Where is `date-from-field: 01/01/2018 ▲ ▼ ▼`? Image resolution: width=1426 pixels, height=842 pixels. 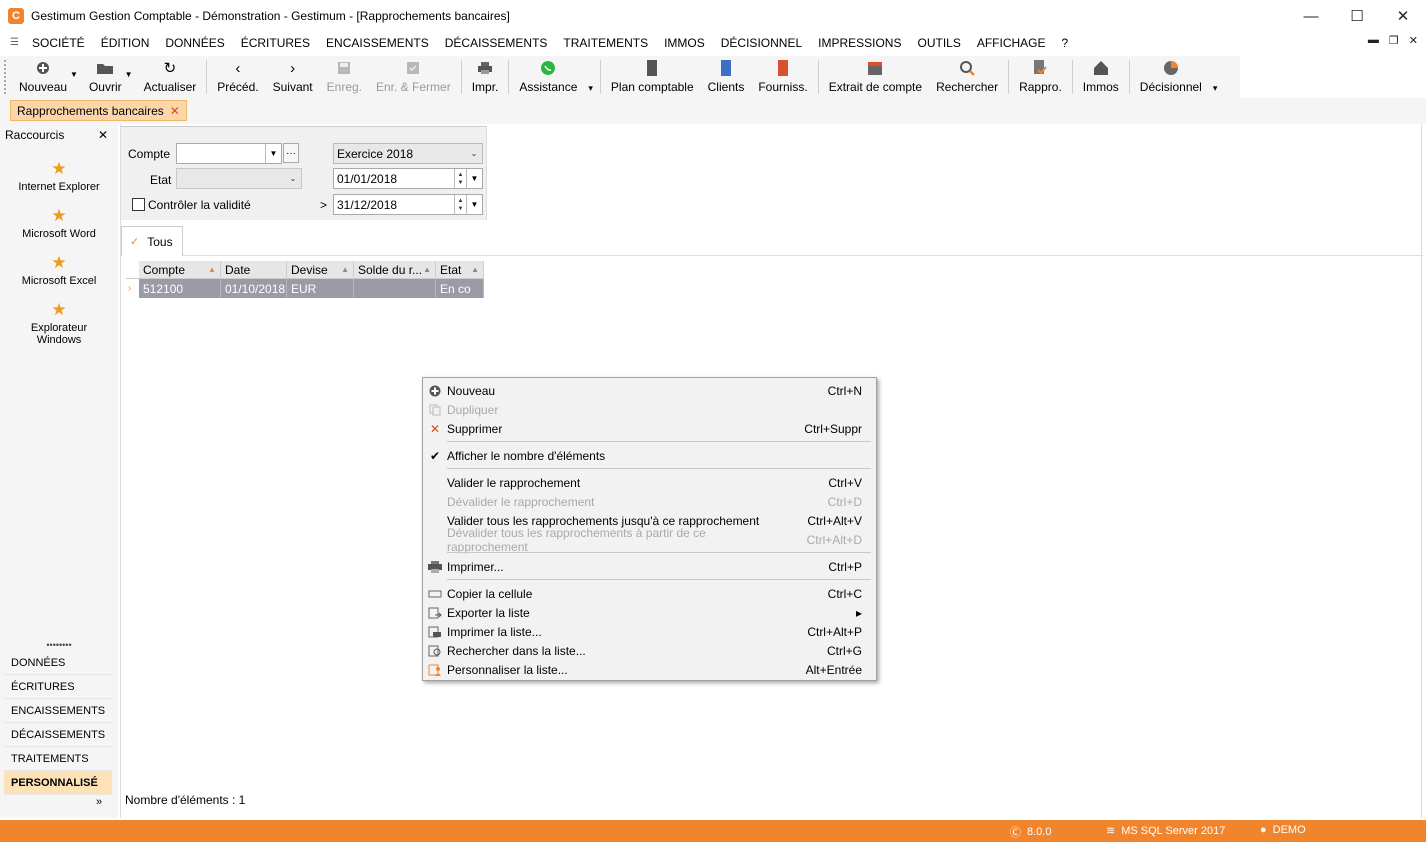
date-from-field: 01/01/2018 ▲ ▼ ▼ is located at coordinates (408, 178).